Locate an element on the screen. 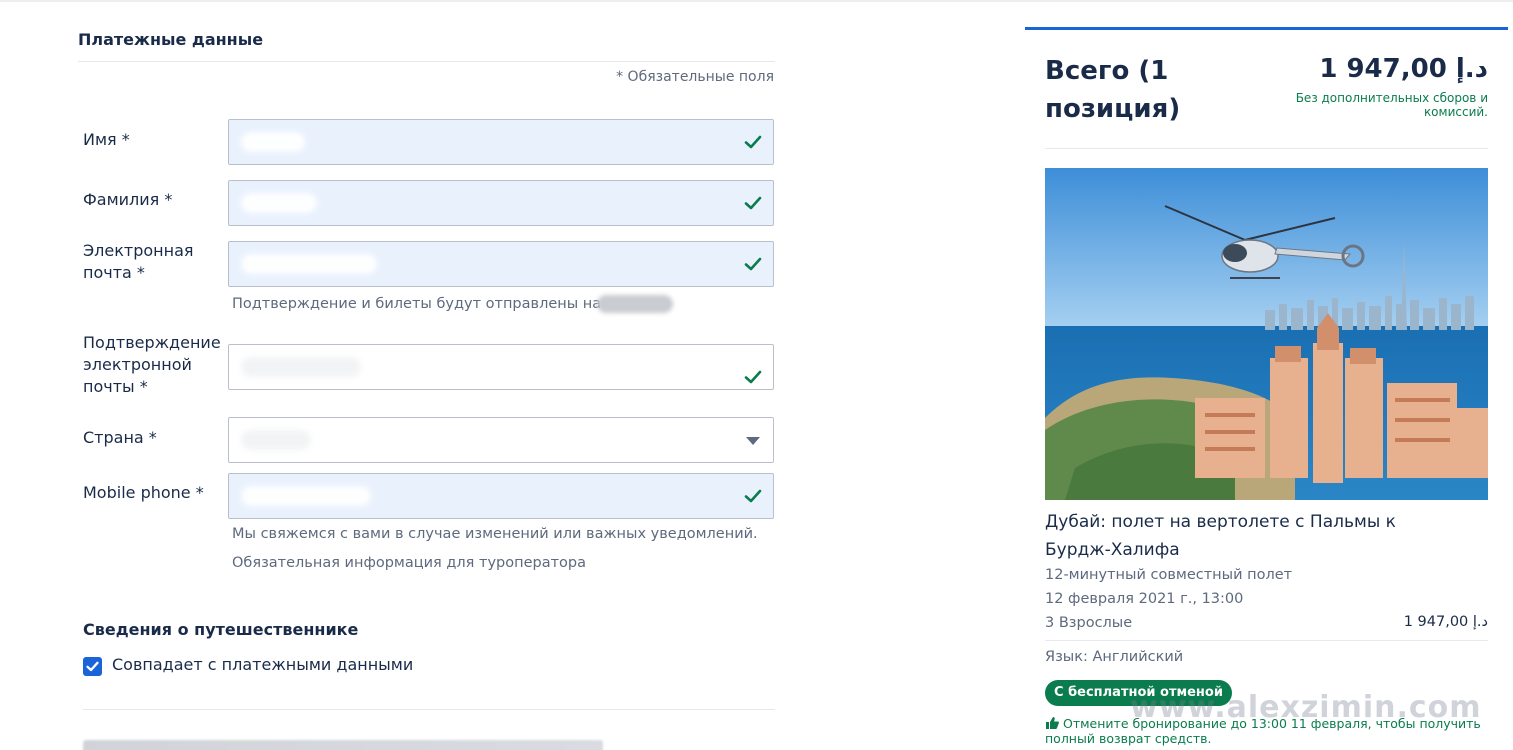  confirm-email-label-line1: Подтверждение is located at coordinates (152, 342).